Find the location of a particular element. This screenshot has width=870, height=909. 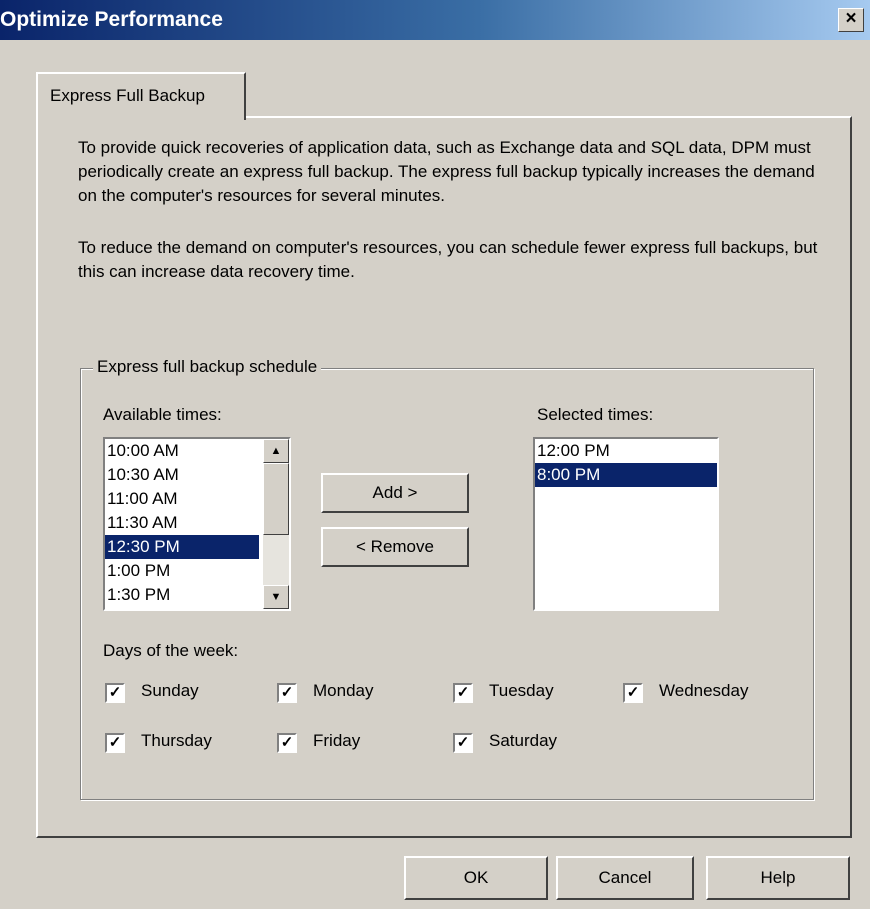

tab-express-full-backup: Express Full Backup is located at coordinates (141, 96).